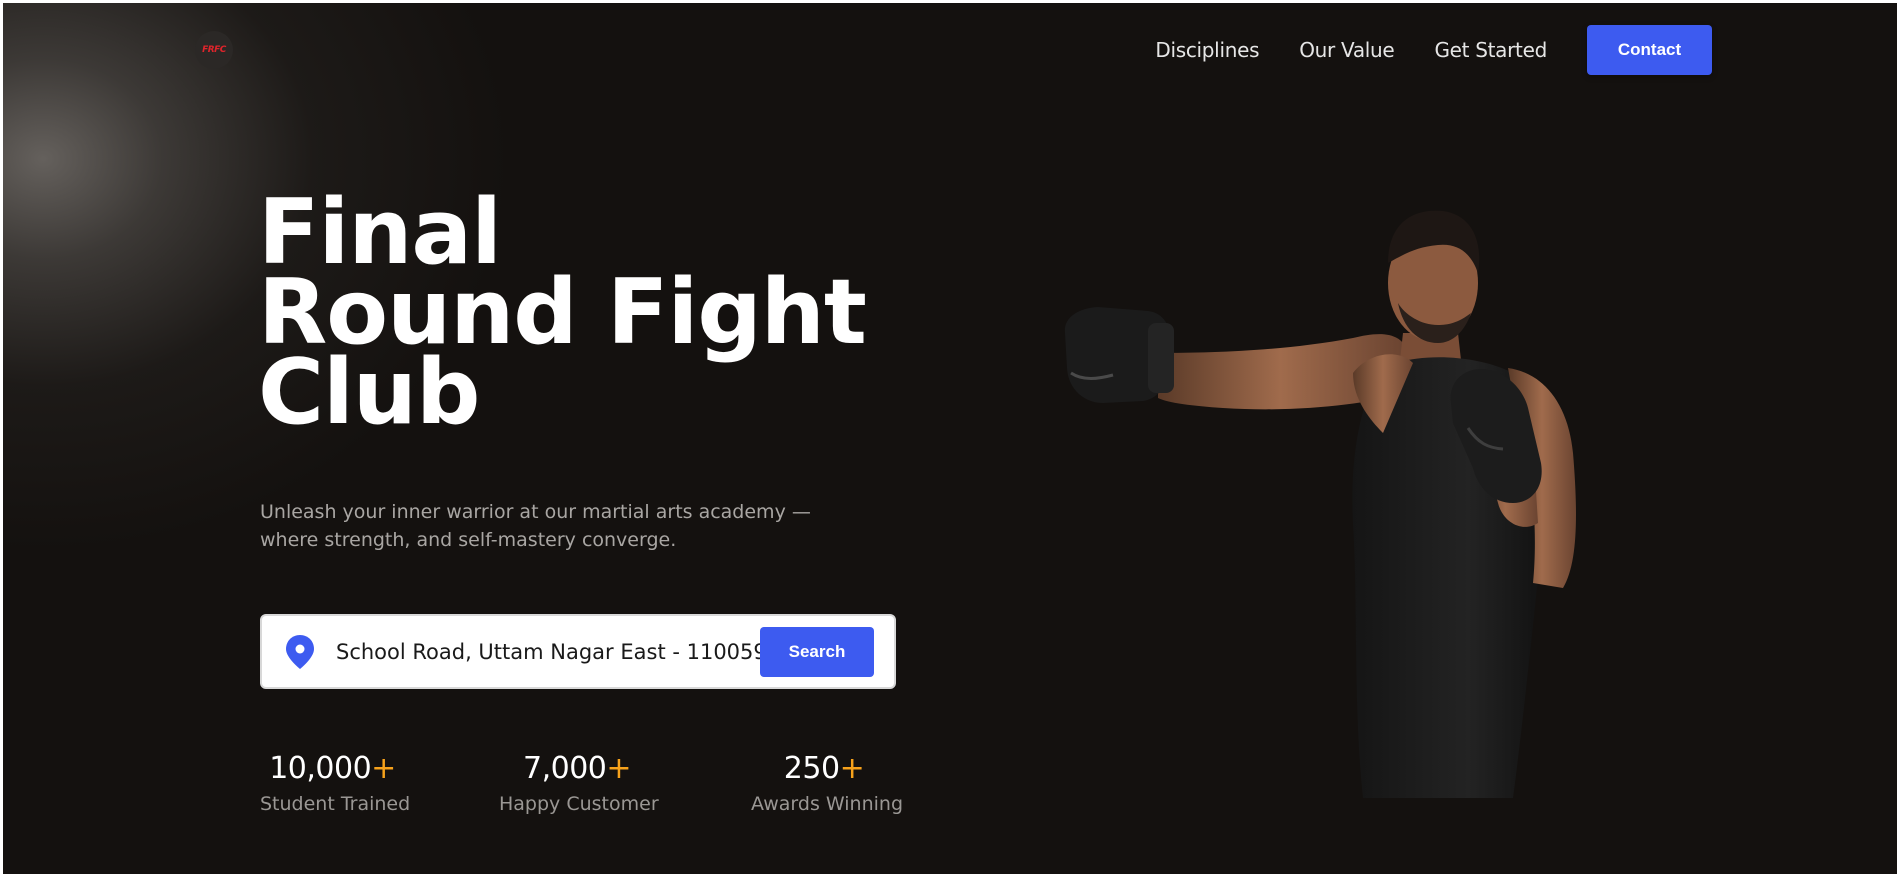 Image resolution: width=1900 pixels, height=877 pixels. What do you see at coordinates (1207, 50) in the screenshot?
I see `nav-link-disciplines: Disciplines` at bounding box center [1207, 50].